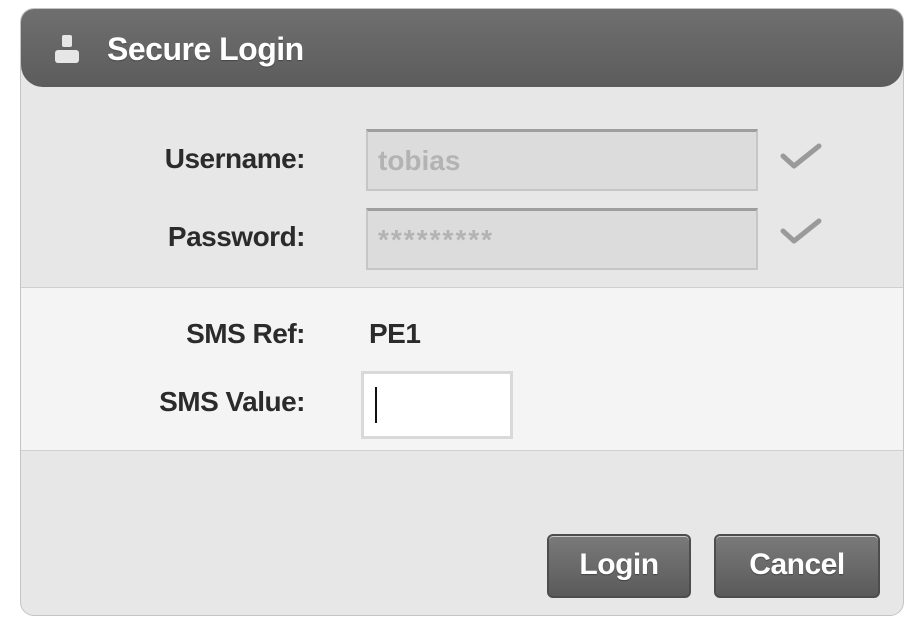 Image resolution: width=911 pixels, height=620 pixels. What do you see at coordinates (245, 333) in the screenshot?
I see `sms-ref-label: SMS Ref:` at bounding box center [245, 333].